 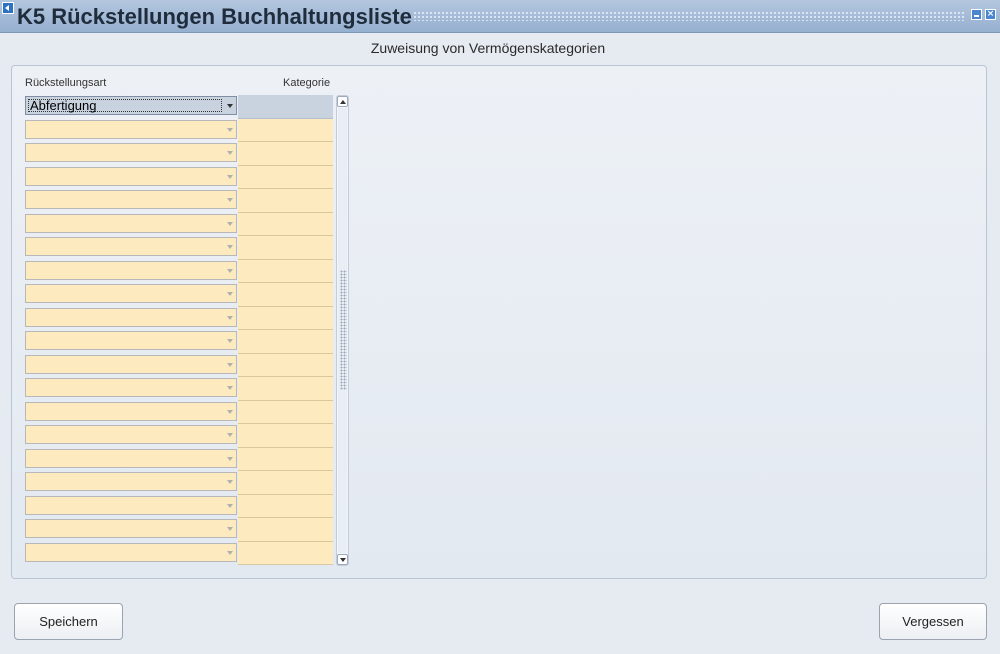 What do you see at coordinates (342, 101) in the screenshot?
I see `scroll-up-icon` at bounding box center [342, 101].